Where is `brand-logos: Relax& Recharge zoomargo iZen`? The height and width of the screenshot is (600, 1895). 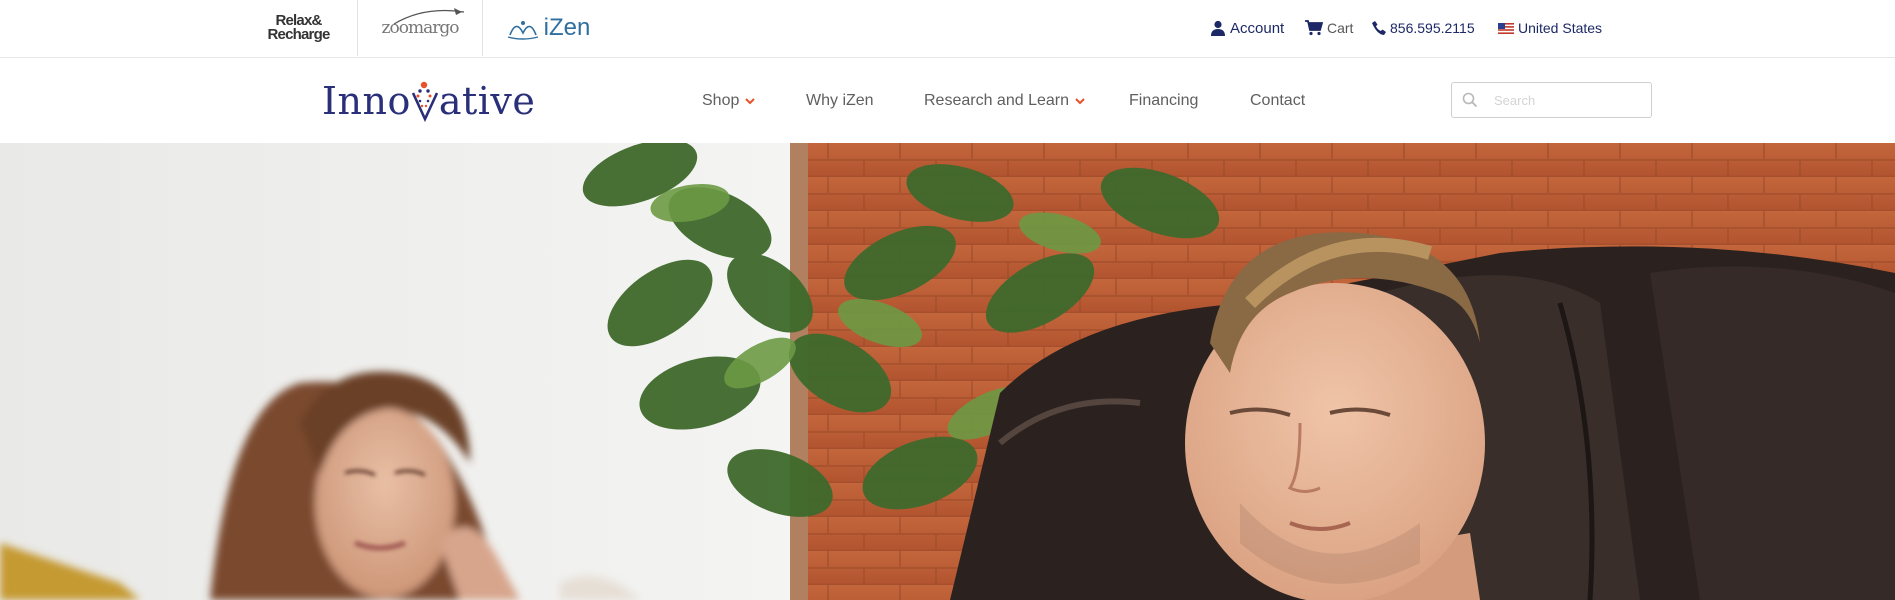 brand-logos: Relax& Recharge zoomargo iZen is located at coordinates (426, 28).